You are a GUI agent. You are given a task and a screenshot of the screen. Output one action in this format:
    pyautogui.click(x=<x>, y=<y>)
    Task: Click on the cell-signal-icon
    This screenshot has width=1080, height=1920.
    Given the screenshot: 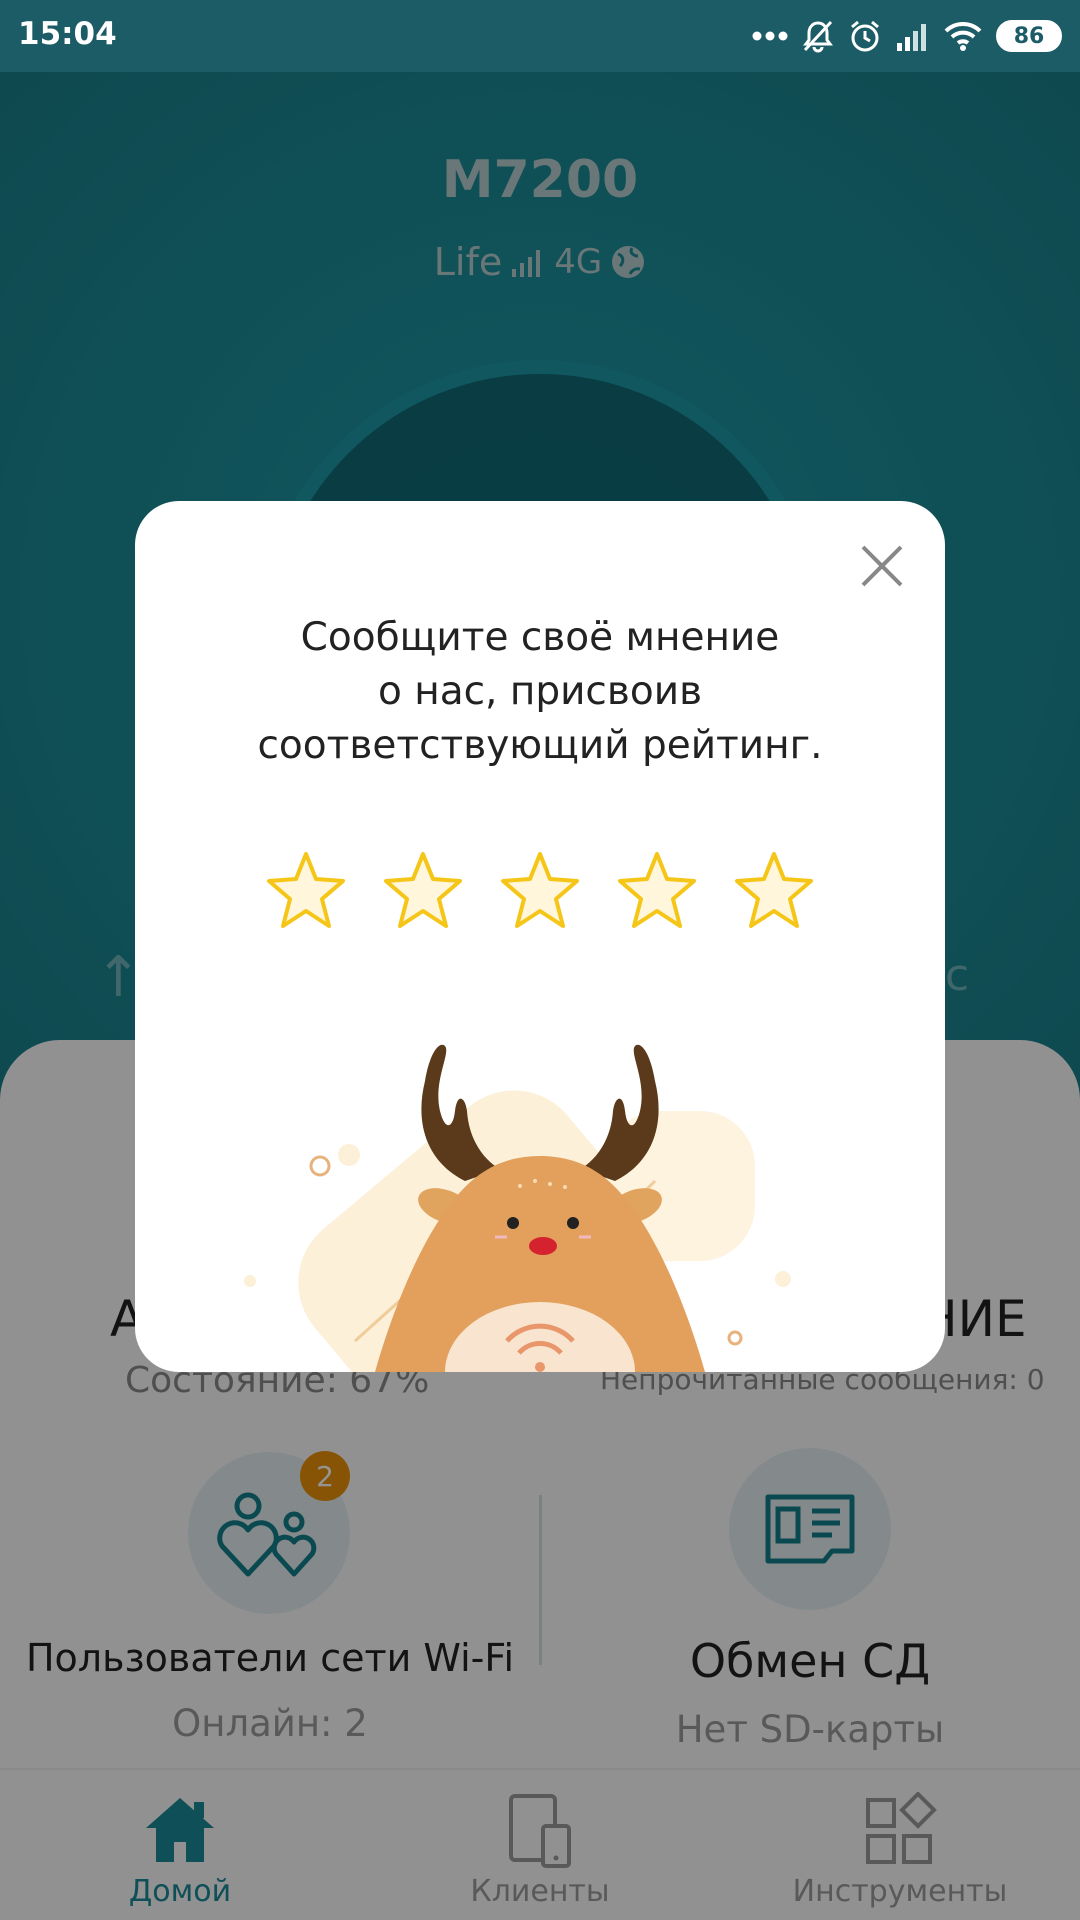 What is the action you would take?
    pyautogui.click(x=911, y=37)
    